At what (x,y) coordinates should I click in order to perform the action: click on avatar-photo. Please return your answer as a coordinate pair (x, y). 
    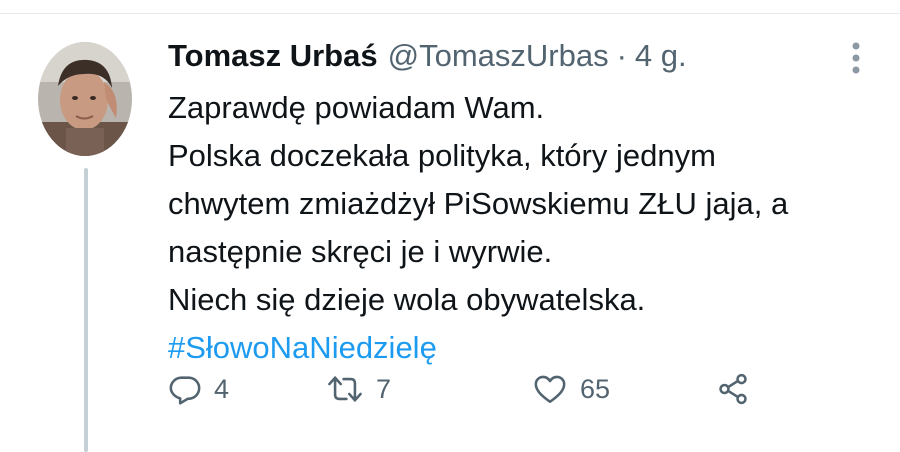
    Looking at the image, I should click on (85, 99).